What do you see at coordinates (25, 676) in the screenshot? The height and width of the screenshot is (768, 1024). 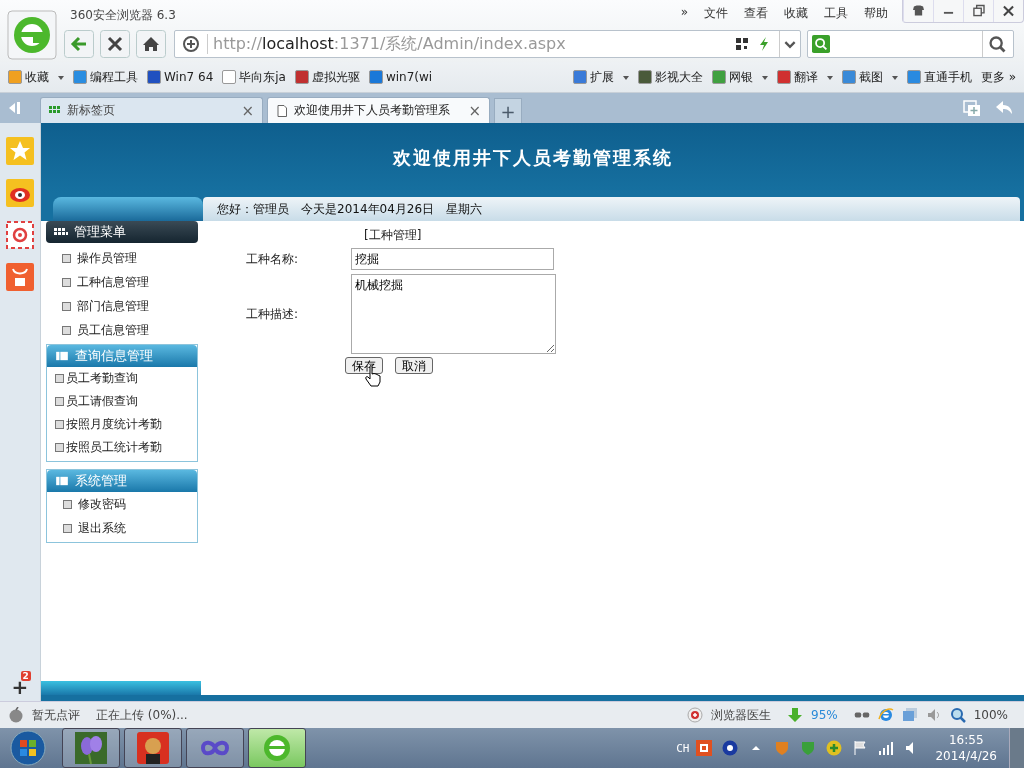 I see `notification-badge: 2` at bounding box center [25, 676].